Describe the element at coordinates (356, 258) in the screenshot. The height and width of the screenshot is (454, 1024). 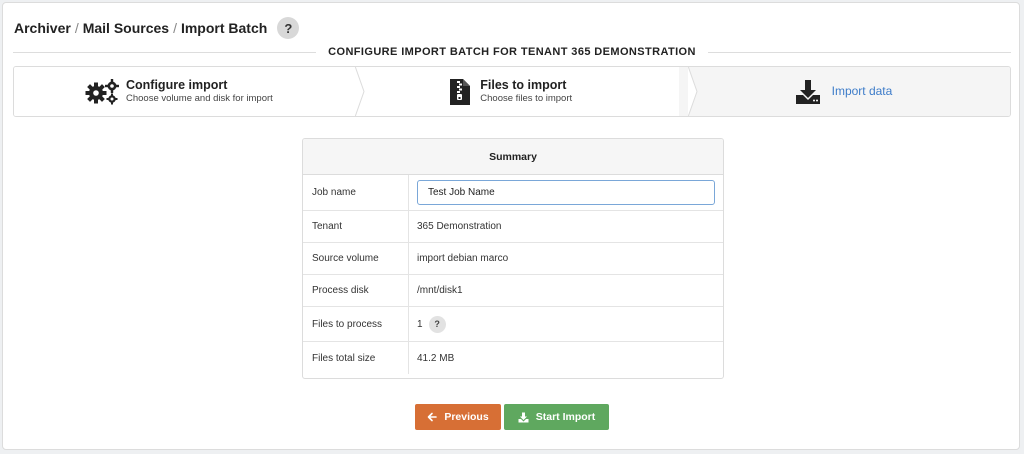
I see `row-label: Source volume` at that location.